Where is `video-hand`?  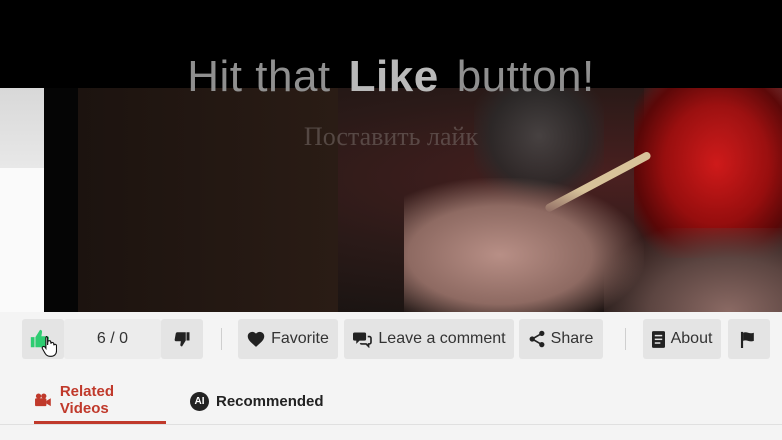 video-hand is located at coordinates (524, 245).